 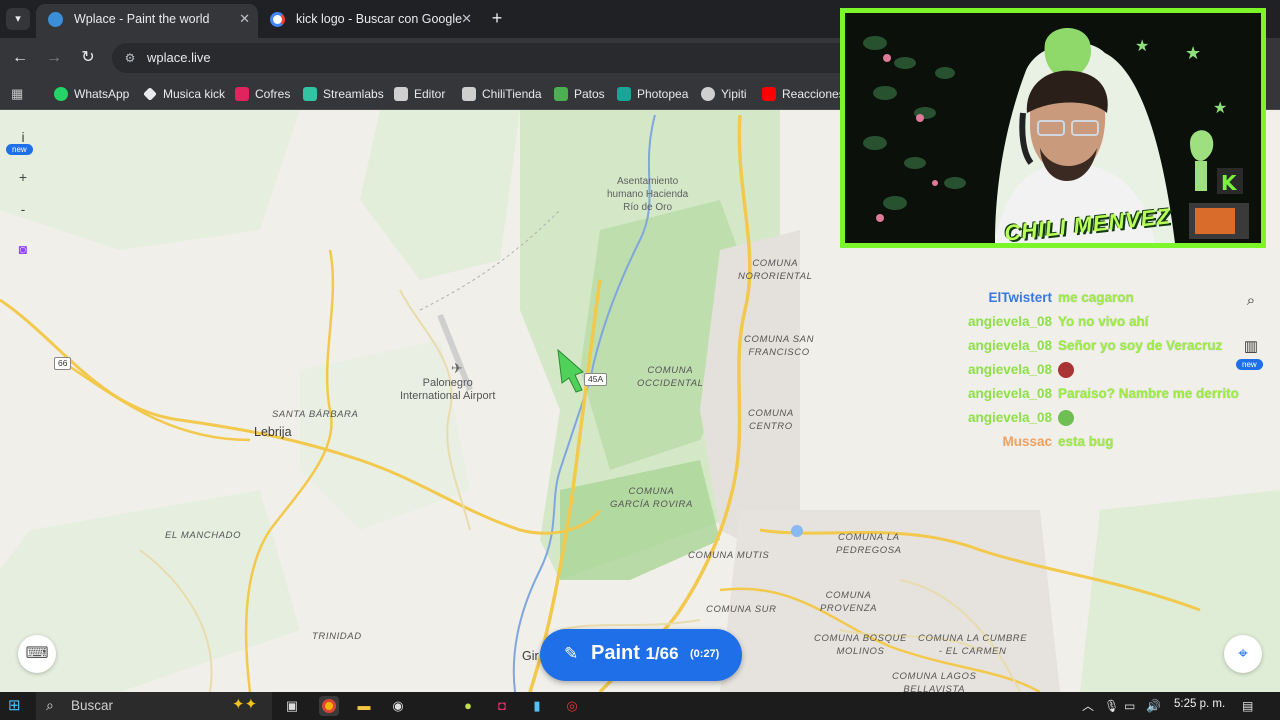 What do you see at coordinates (530, 656) in the screenshot?
I see `map-label-giron: Gir` at bounding box center [530, 656].